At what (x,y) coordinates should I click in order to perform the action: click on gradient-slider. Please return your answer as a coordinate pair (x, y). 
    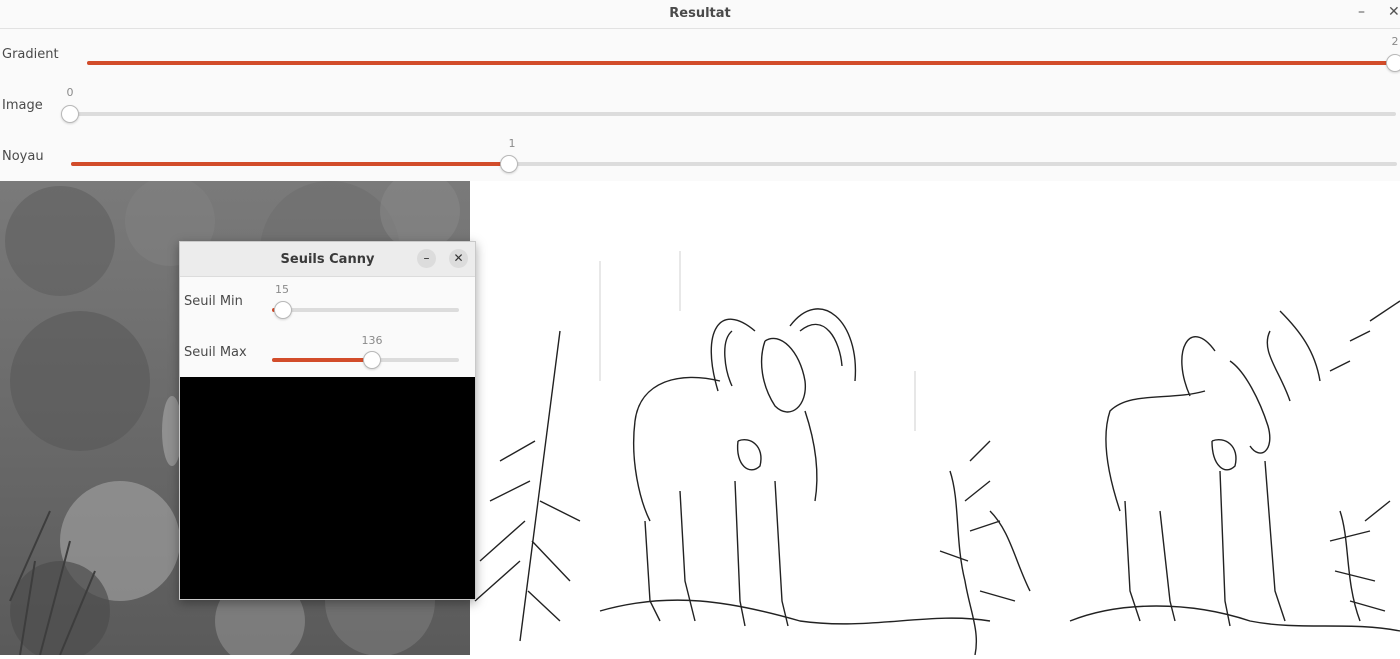
    Looking at the image, I should click on (743, 63).